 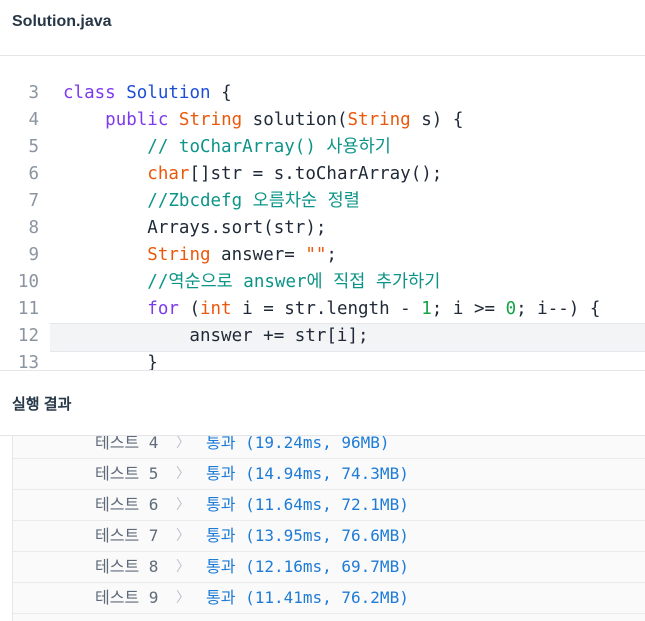 I want to click on code-line: 4 public String solution(String s) {, so click(x=322, y=120).